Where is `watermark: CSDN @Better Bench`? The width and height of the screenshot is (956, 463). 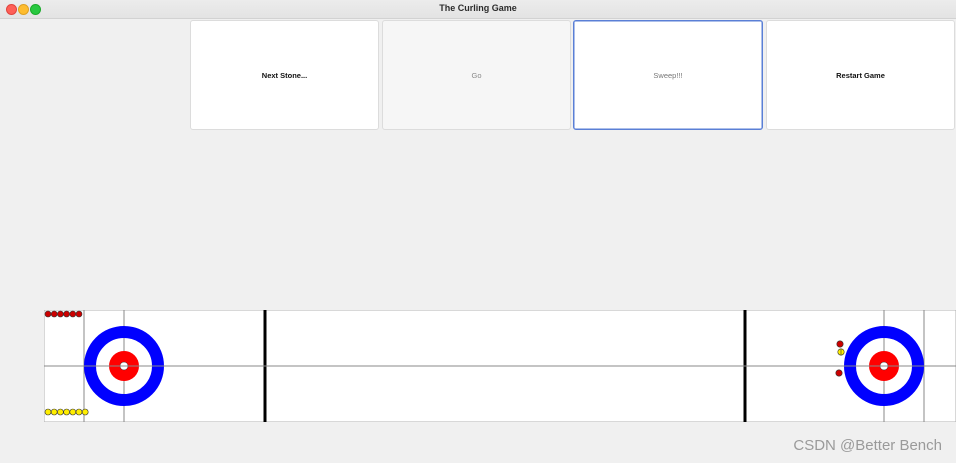
watermark: CSDN @Better Bench is located at coordinates (867, 445).